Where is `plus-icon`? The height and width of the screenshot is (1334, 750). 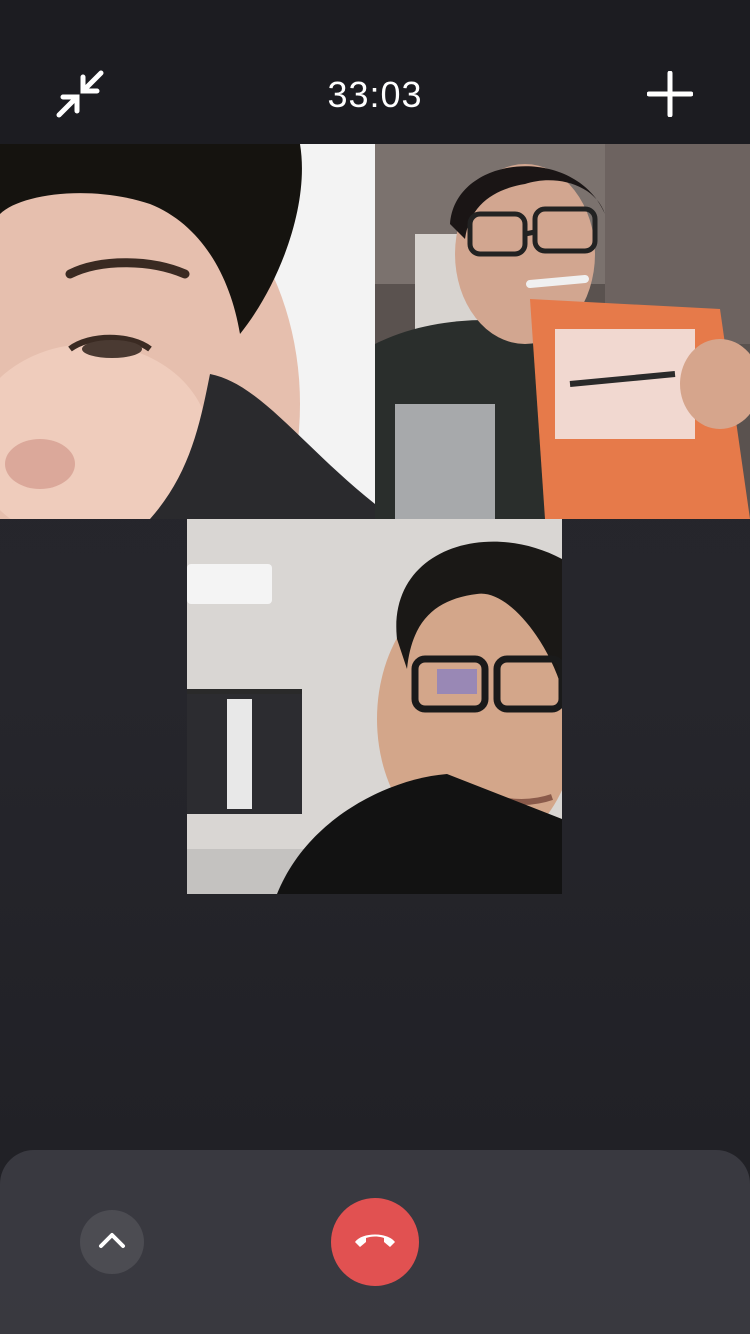
plus-icon is located at coordinates (670, 96).